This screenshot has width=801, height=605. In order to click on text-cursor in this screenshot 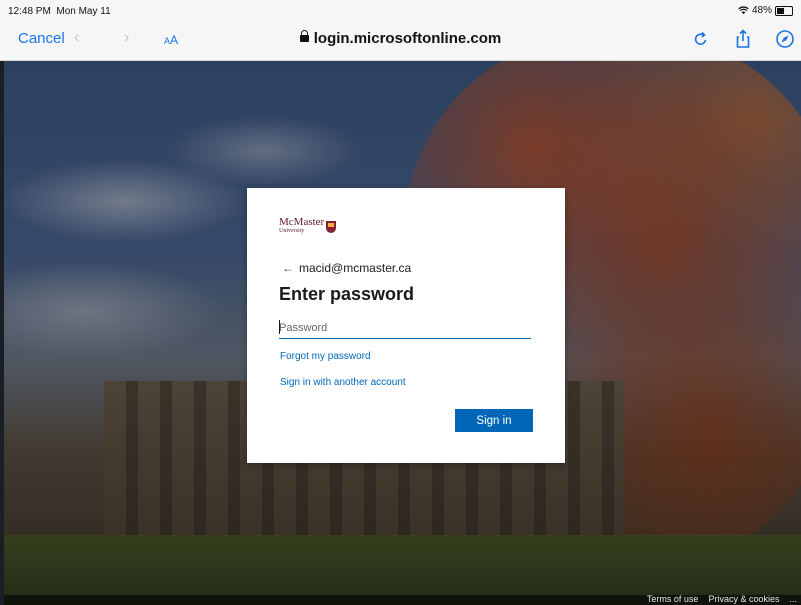, I will do `click(279, 327)`.